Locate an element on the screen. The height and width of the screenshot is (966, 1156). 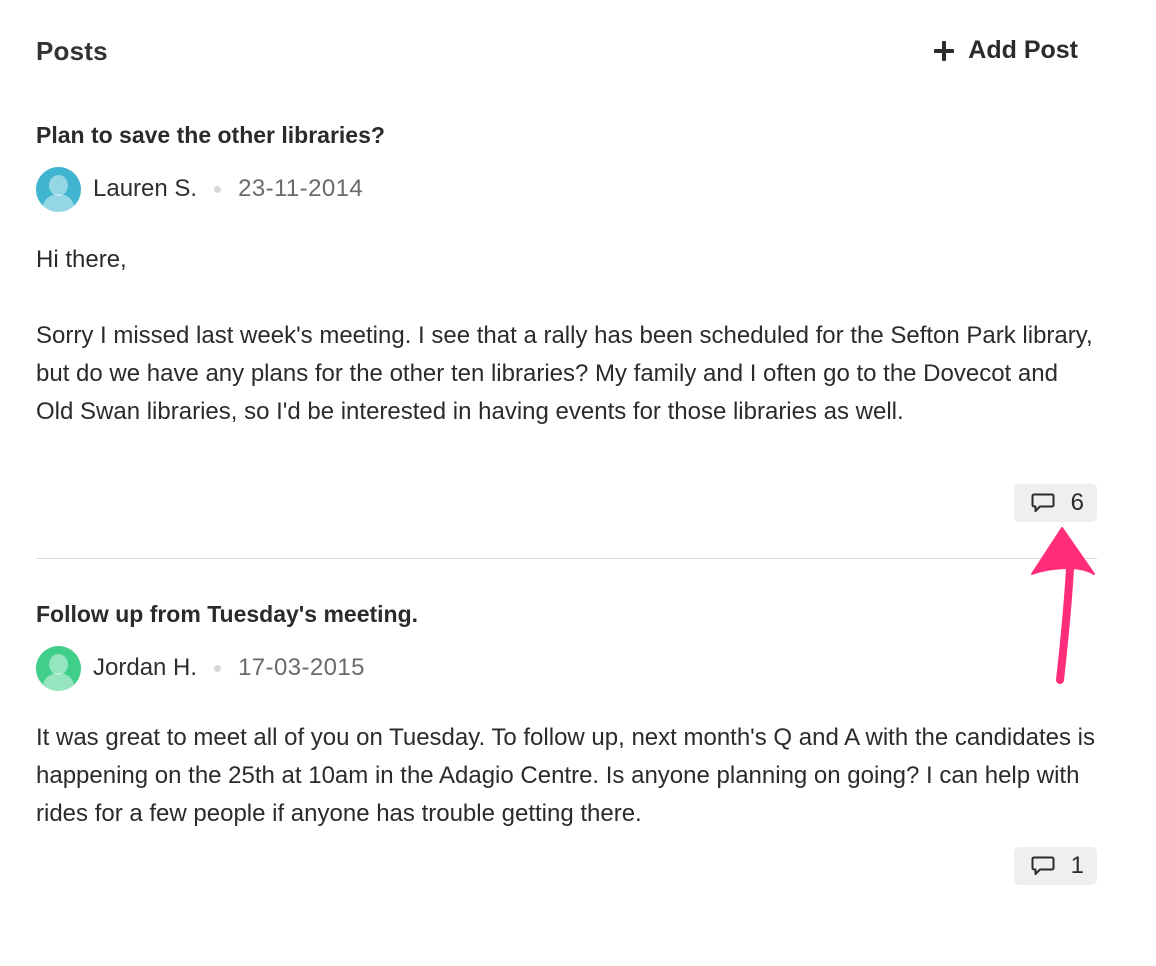
post-meta: Jordan H. 17-03-2015 is located at coordinates (200, 668).